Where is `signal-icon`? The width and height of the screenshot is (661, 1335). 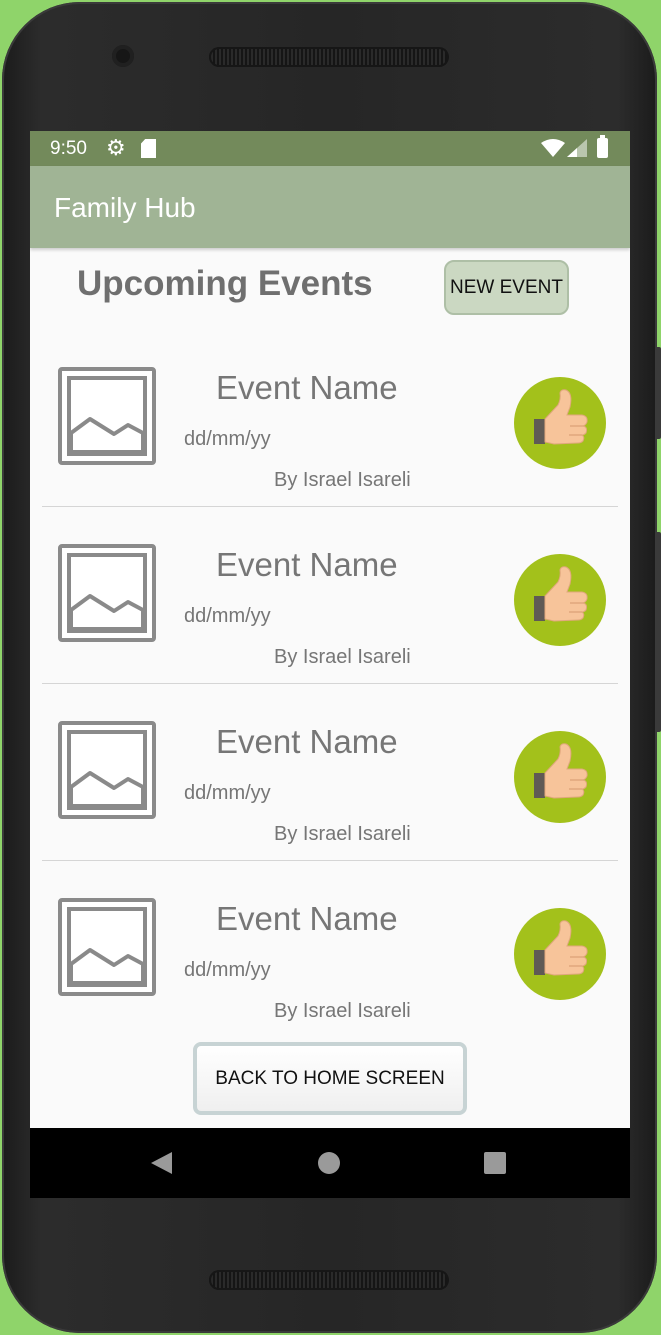 signal-icon is located at coordinates (577, 148).